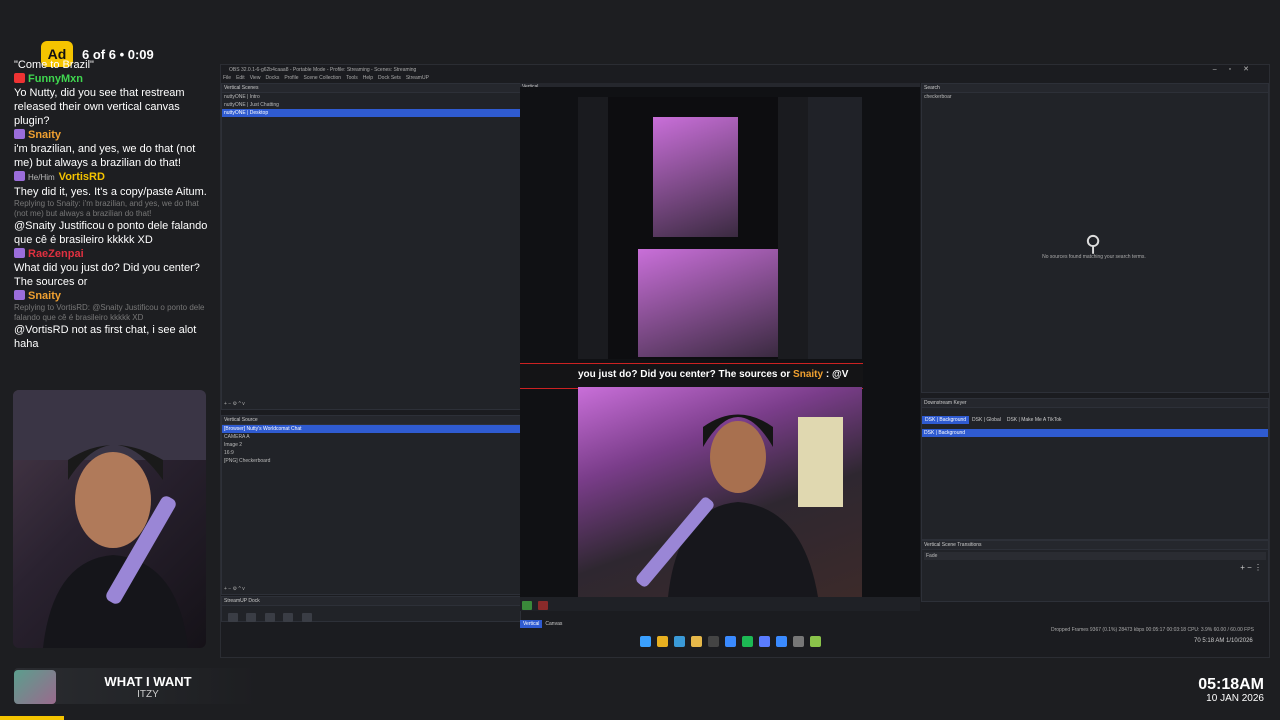 The image size is (1280, 720). Describe the element at coordinates (371, 609) in the screenshot. I see `streamup-dock: StreamUP Dock` at that location.